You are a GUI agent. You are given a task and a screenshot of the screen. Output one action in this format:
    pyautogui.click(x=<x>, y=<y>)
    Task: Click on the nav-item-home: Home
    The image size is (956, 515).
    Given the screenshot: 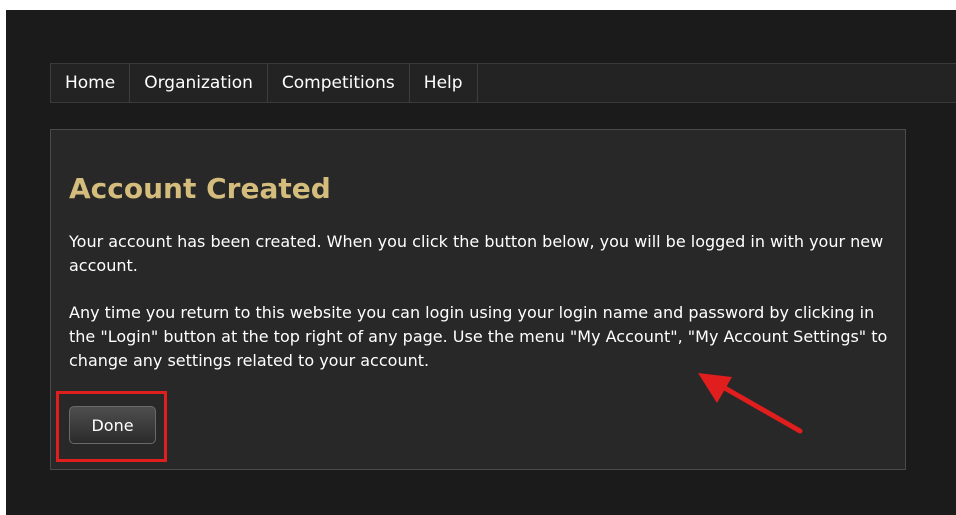 What is the action you would take?
    pyautogui.click(x=90, y=83)
    